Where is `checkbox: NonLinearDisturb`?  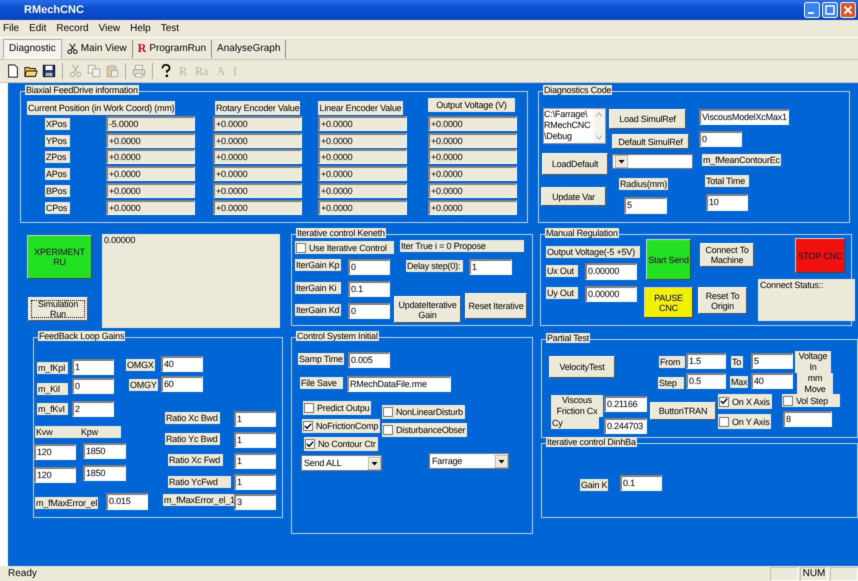 checkbox: NonLinearDisturb is located at coordinates (423, 412).